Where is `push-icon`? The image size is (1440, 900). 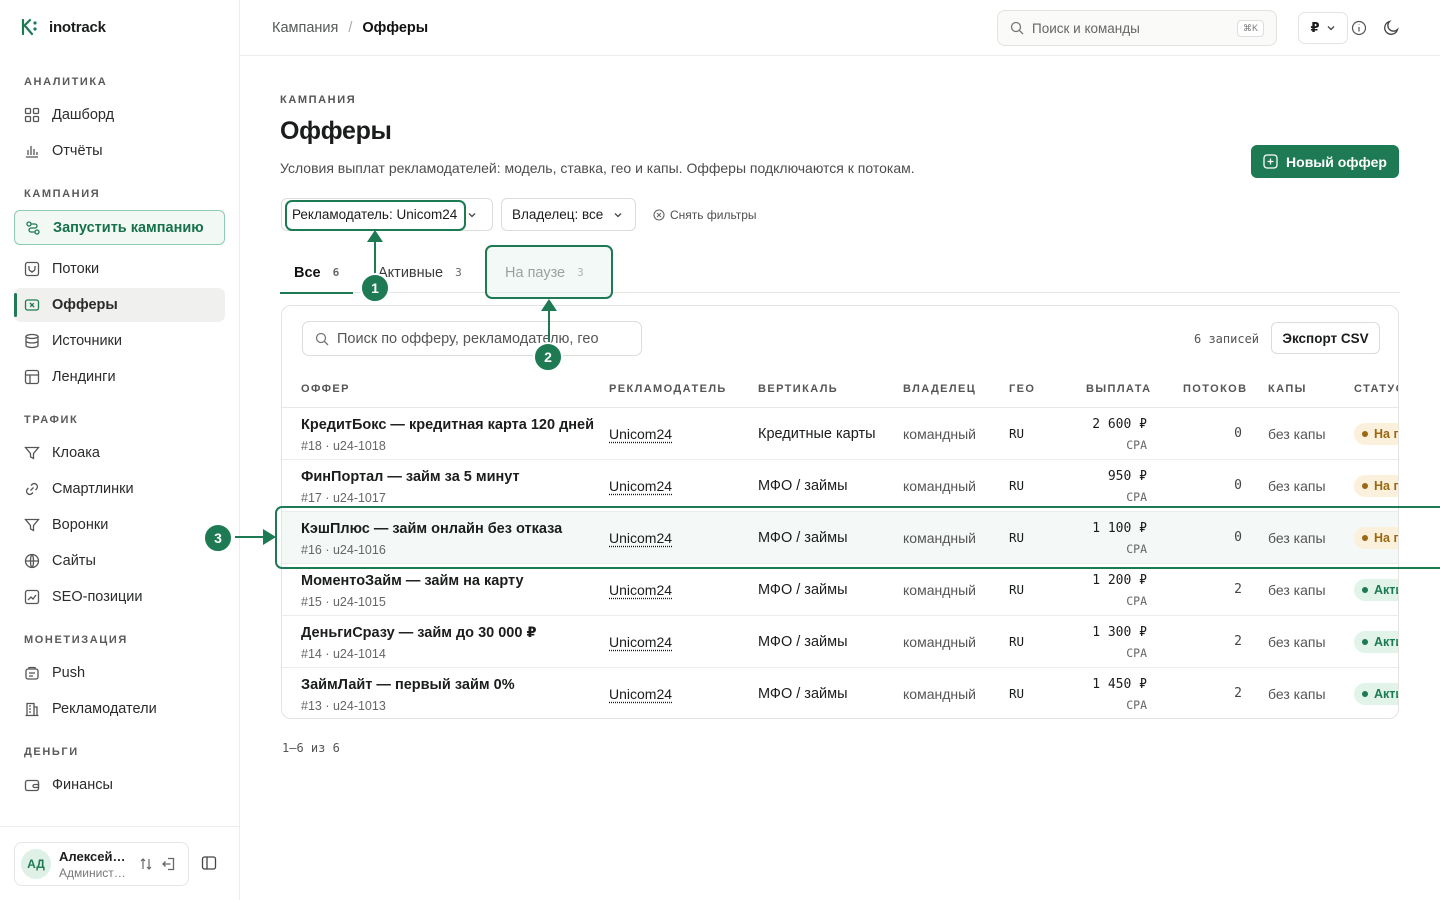
push-icon is located at coordinates (32, 673).